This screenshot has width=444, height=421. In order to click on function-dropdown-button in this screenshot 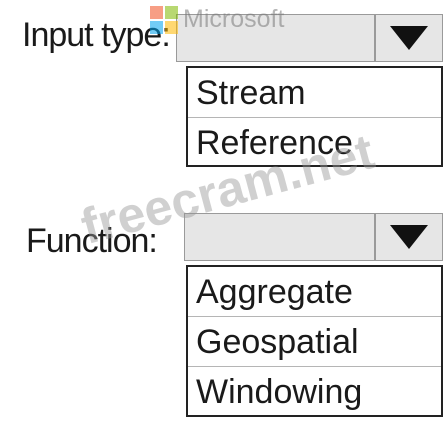, I will do `click(408, 237)`.